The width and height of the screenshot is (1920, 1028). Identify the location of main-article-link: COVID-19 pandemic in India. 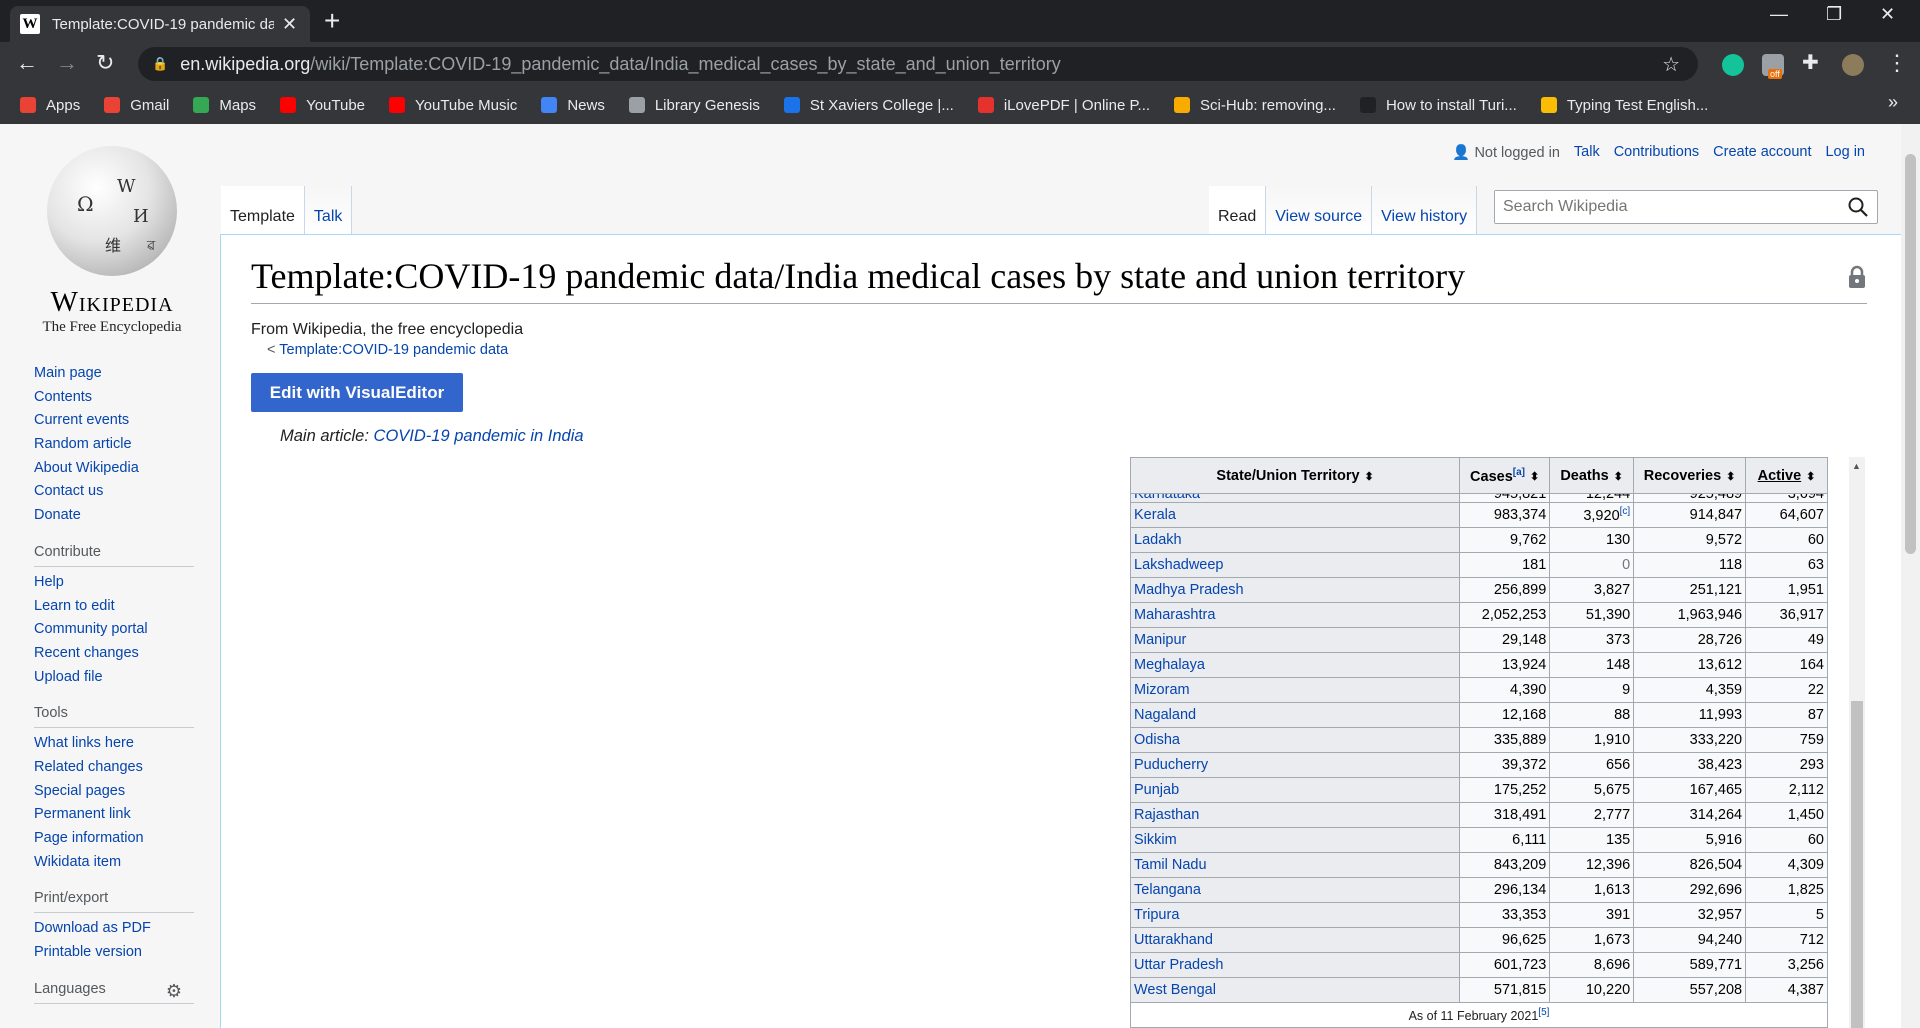
(479, 436).